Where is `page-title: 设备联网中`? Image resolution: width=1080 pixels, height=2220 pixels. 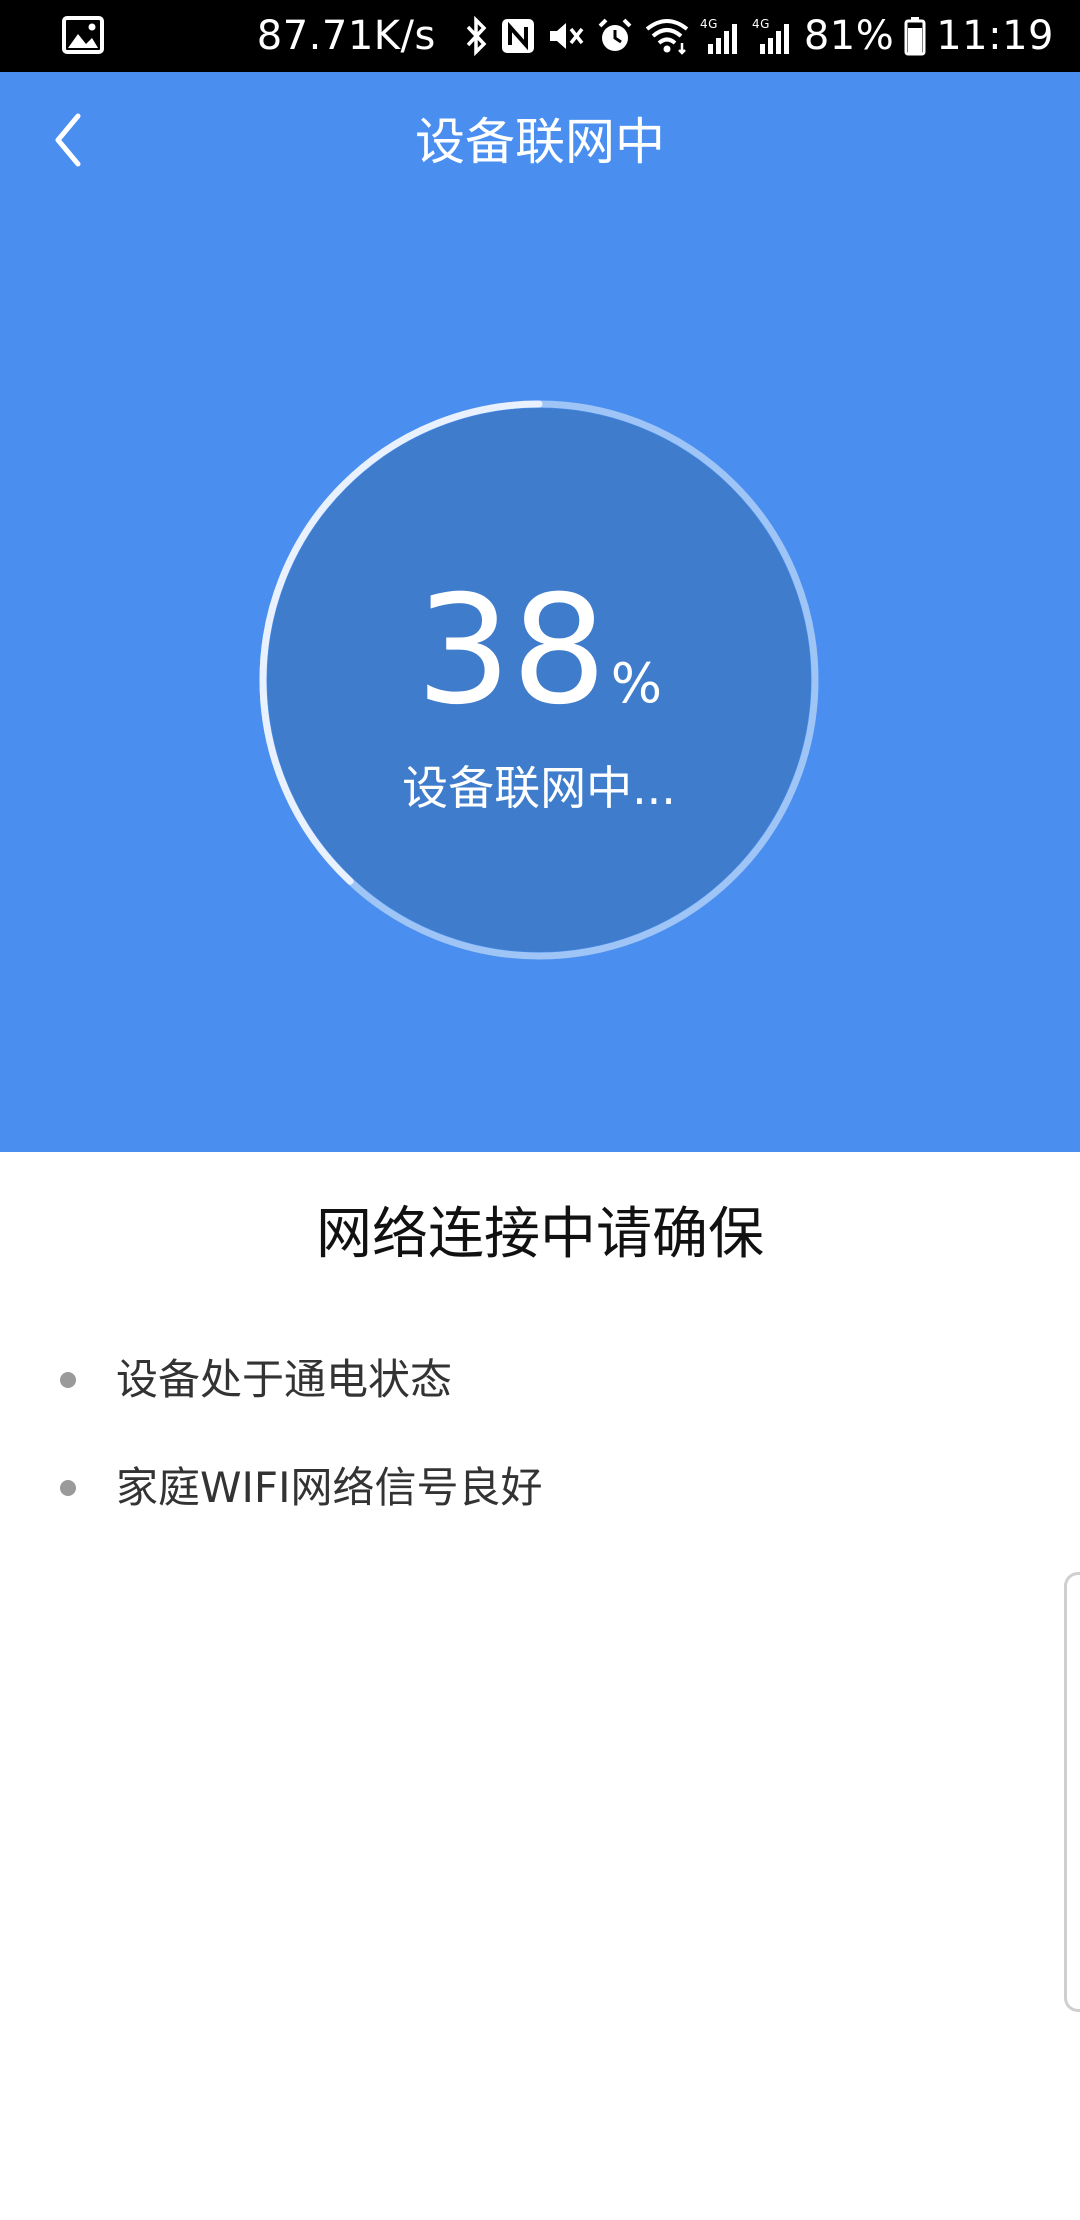 page-title: 设备联网中 is located at coordinates (540, 142).